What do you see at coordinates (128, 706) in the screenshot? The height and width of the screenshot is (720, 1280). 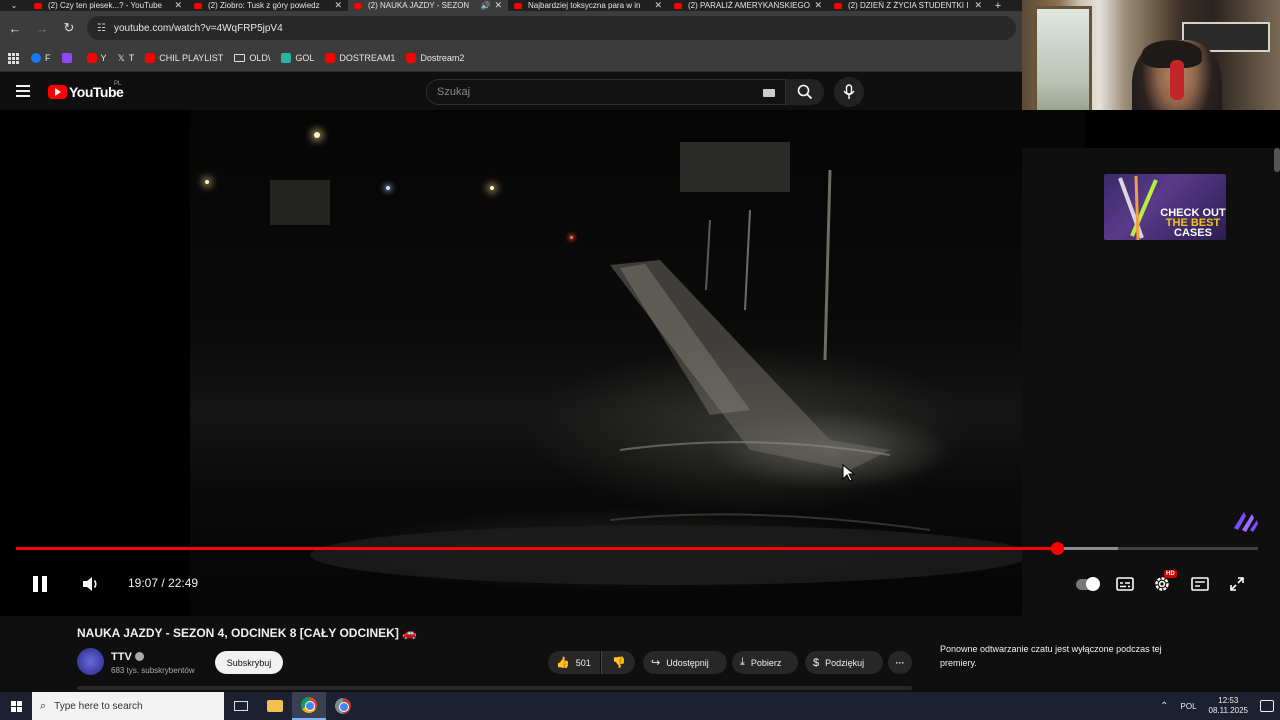 I see `taskbar-search: ⌕ Type here to search` at bounding box center [128, 706].